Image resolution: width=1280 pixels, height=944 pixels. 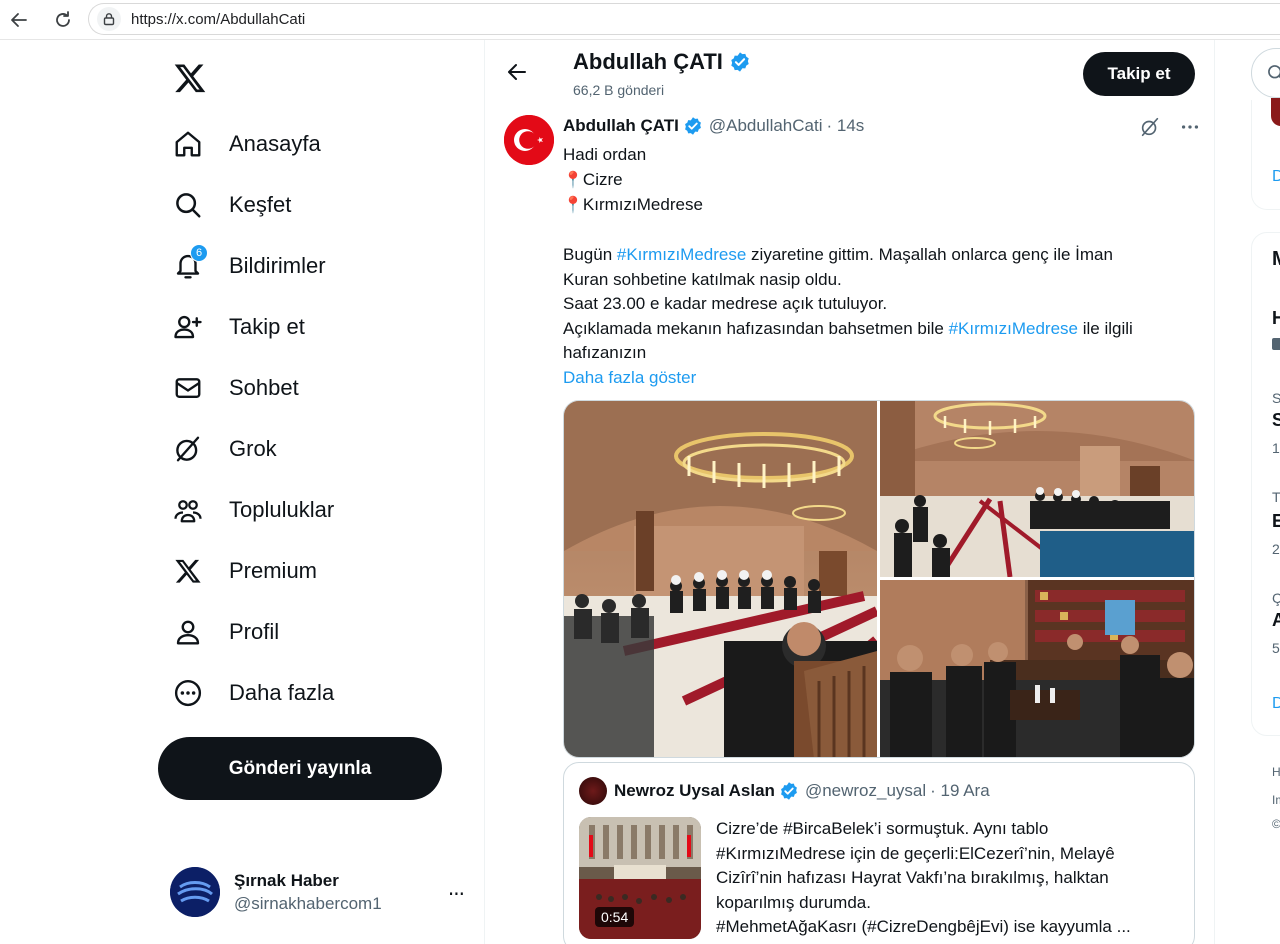 I want to click on search-box, so click(x=1265, y=73).